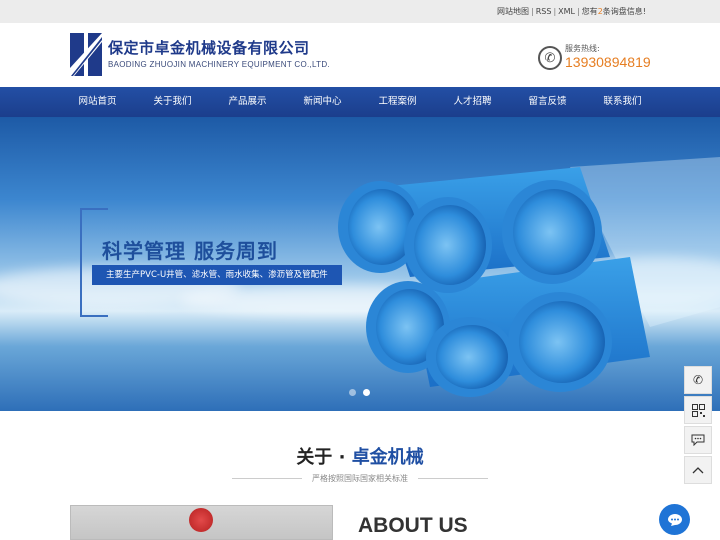 The width and height of the screenshot is (720, 540). I want to click on about-heading-en: ABOUT US, so click(413, 525).